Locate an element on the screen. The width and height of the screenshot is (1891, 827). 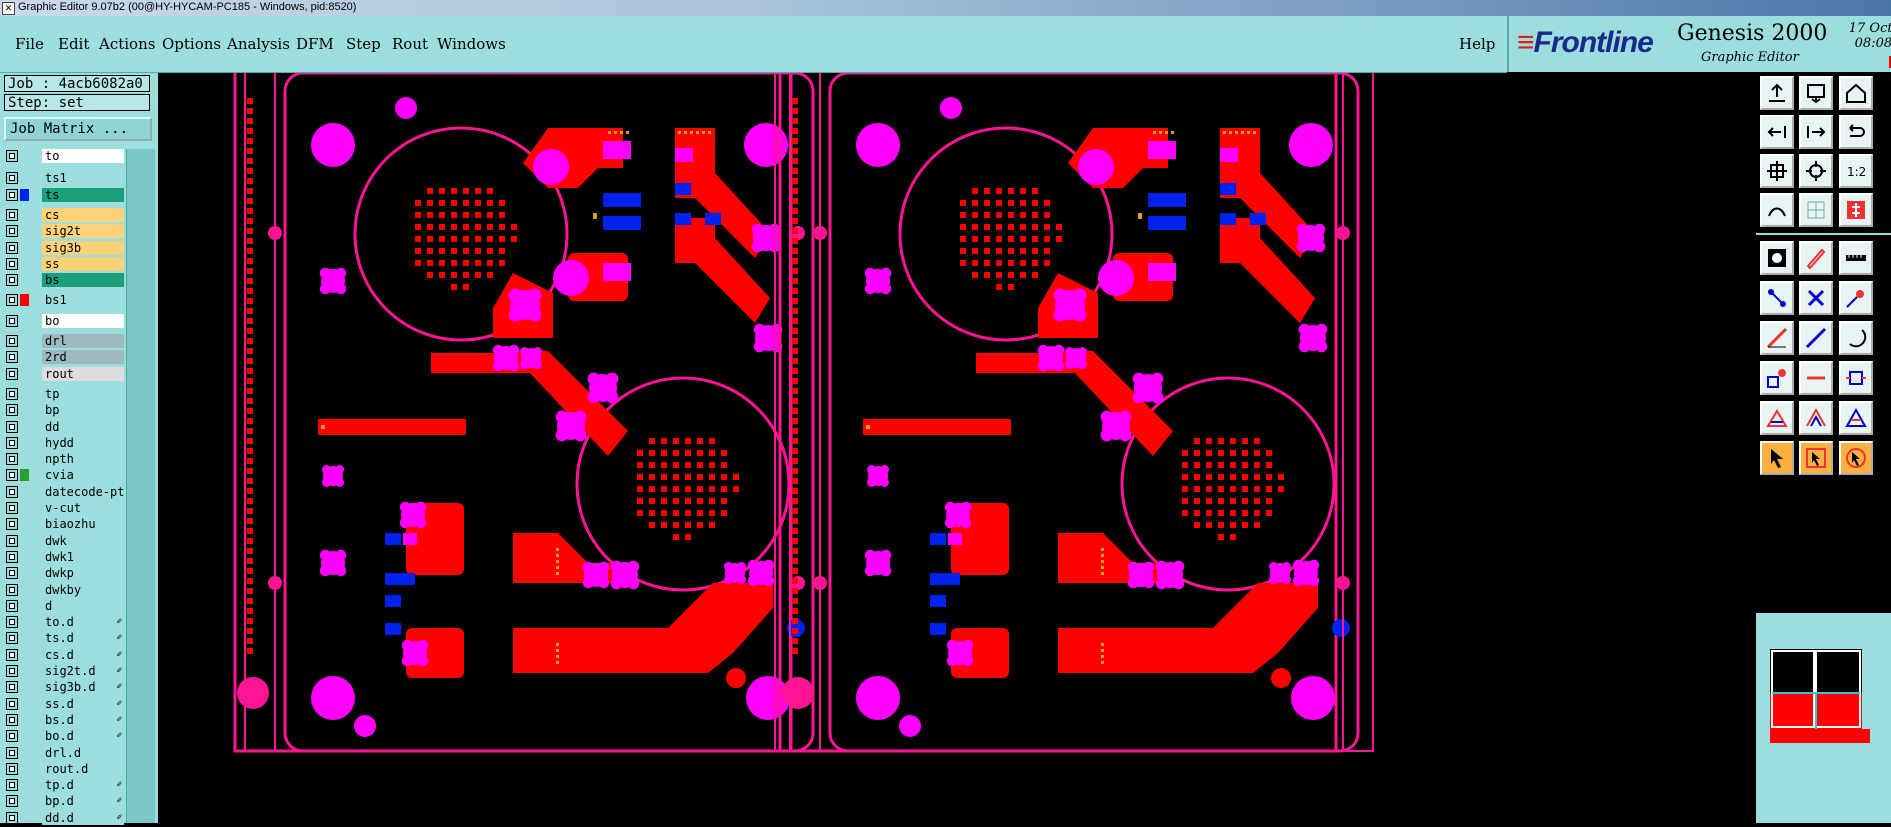
fill-button is located at coordinates (1777, 258).